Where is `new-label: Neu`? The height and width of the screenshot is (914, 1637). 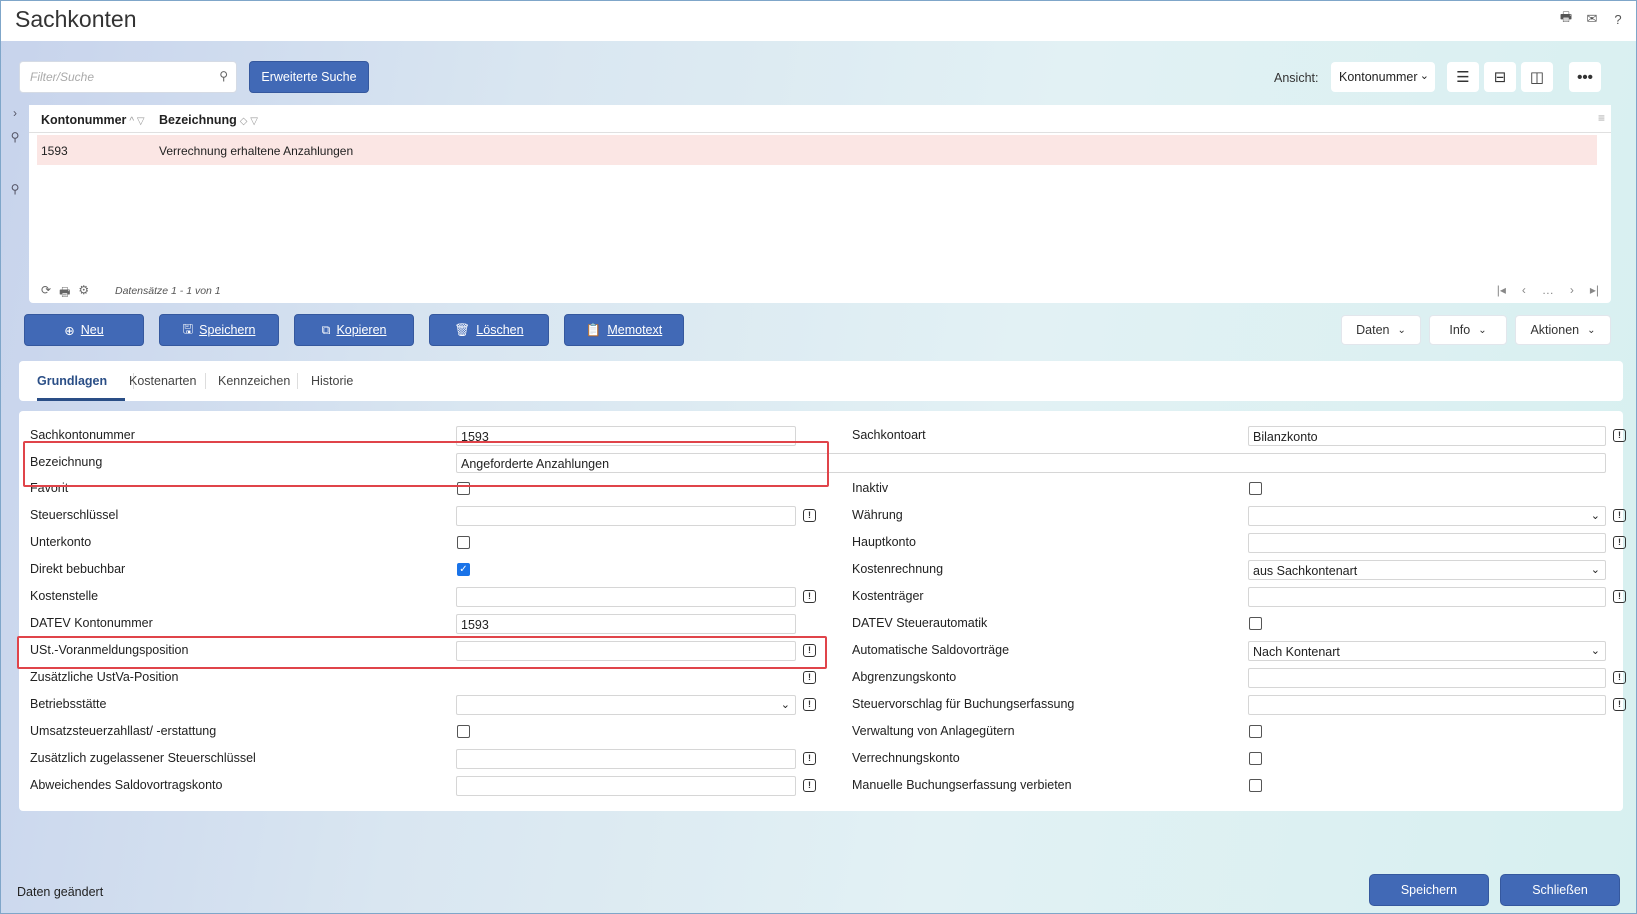
new-label: Neu is located at coordinates (92, 330).